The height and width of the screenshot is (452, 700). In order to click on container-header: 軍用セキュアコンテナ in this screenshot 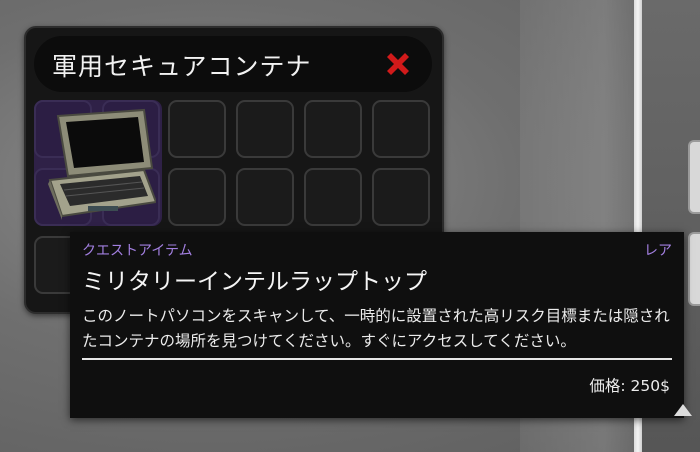, I will do `click(233, 64)`.